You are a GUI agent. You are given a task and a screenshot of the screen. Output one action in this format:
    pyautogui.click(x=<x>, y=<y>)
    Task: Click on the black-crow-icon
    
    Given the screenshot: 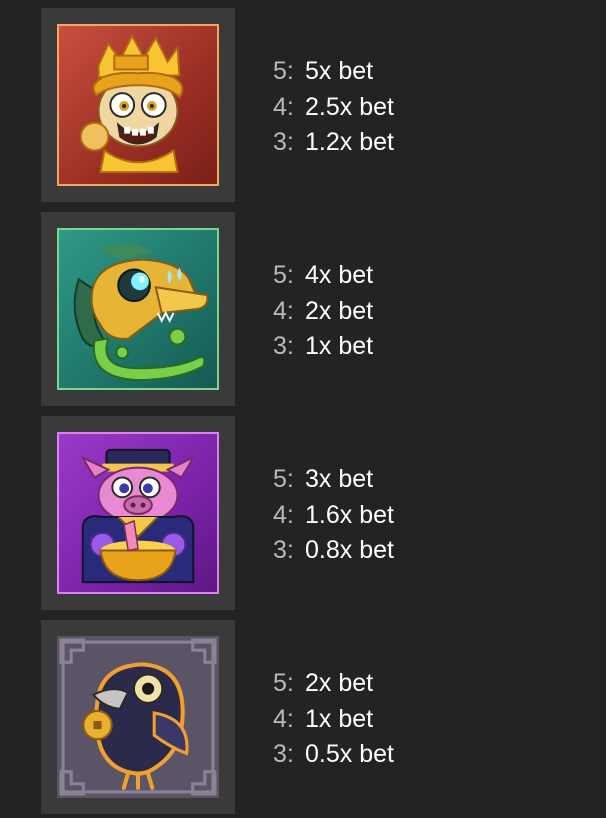 What is the action you would take?
    pyautogui.click(x=138, y=717)
    